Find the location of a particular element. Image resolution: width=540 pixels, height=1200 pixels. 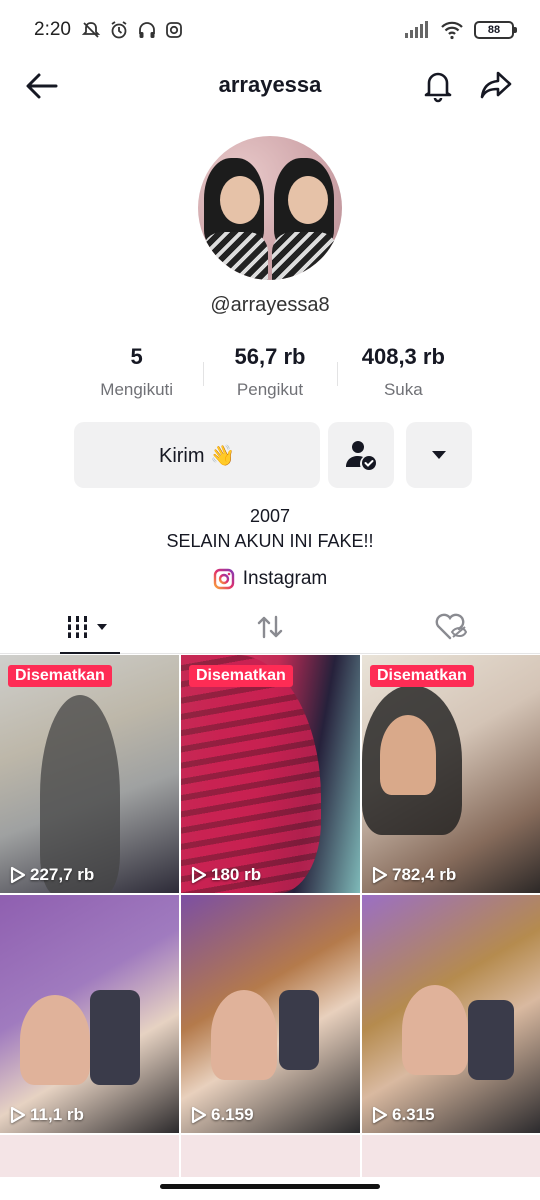

tab-reposts is located at coordinates (270, 626).